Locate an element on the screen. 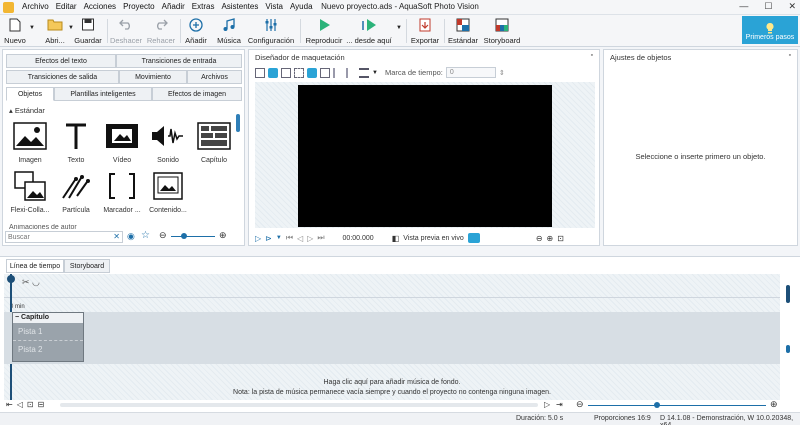 This screenshot has height=425, width=800. tab-objects: Objetos is located at coordinates (30, 94).